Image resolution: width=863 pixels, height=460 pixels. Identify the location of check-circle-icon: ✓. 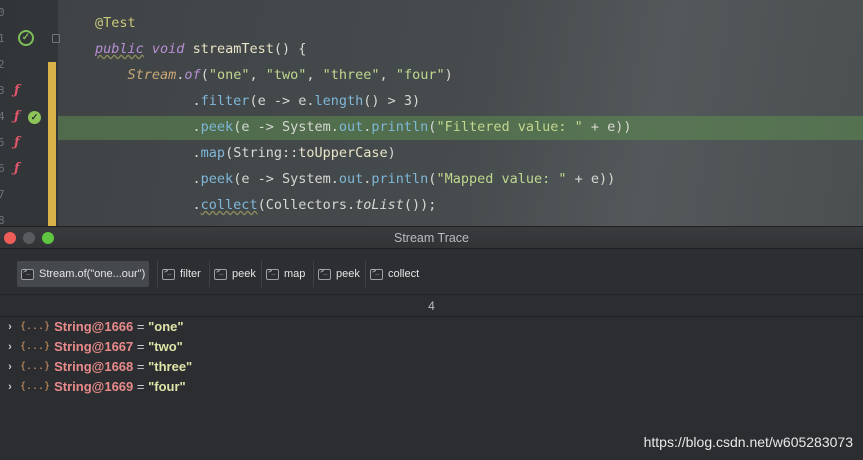
(34, 117).